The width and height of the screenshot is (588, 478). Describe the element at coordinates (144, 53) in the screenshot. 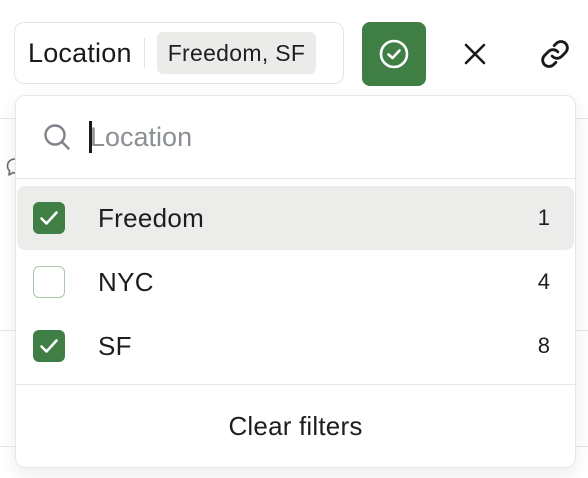

I see `filter-divider` at that location.